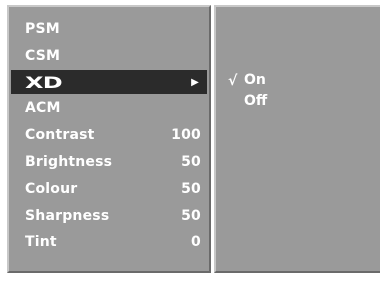  What do you see at coordinates (304, 101) in the screenshot?
I see `submenu-option-off: Off` at bounding box center [304, 101].